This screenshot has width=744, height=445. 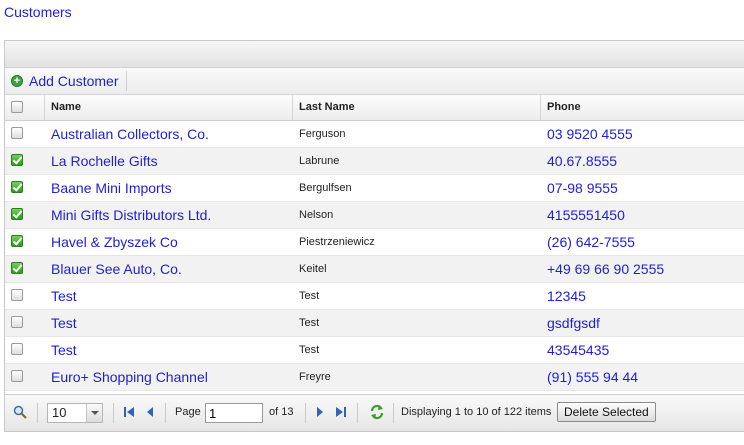 I want to click on header-select-cell, so click(x=25, y=107).